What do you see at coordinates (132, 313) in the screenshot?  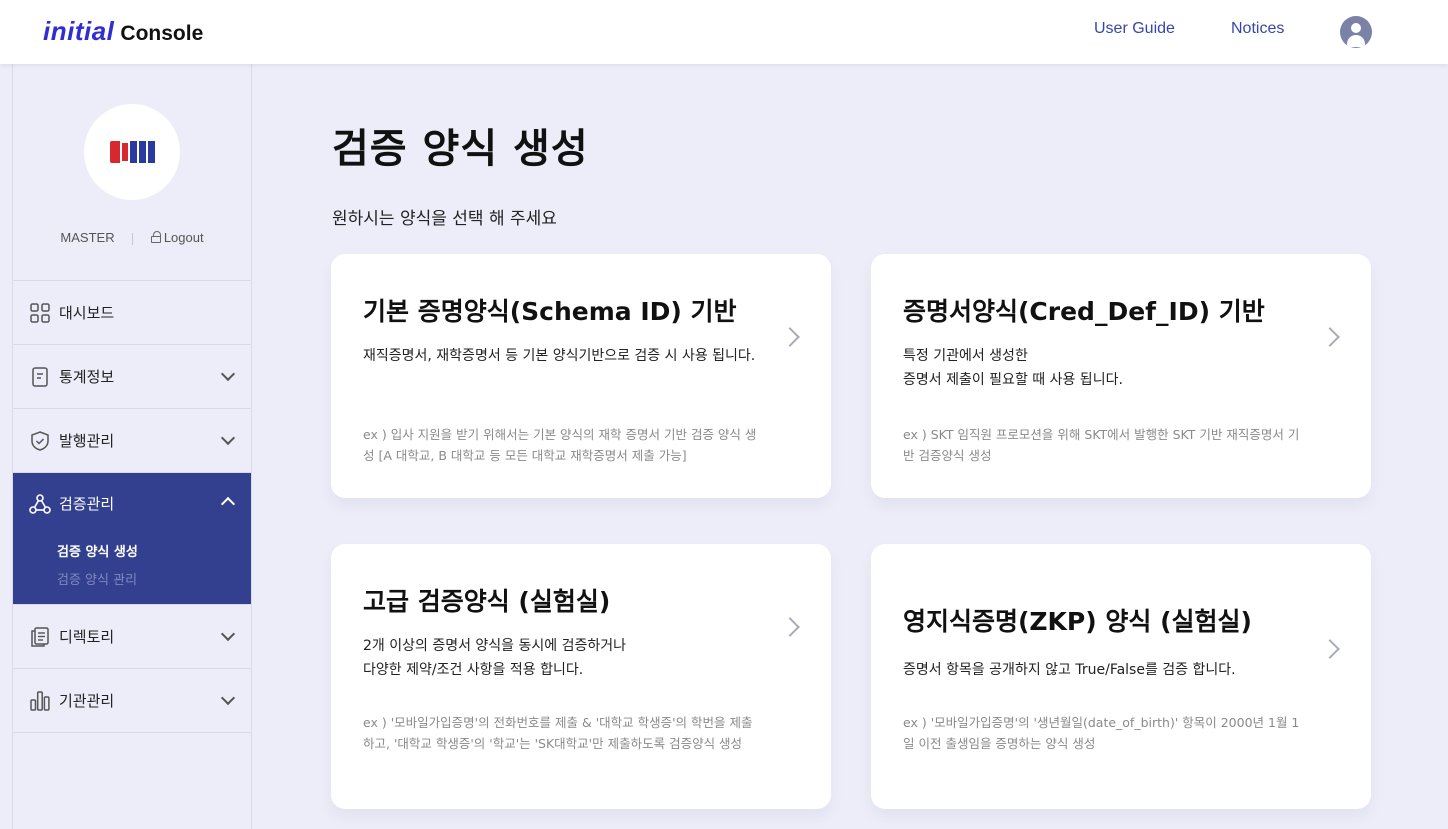 I see `sidebar-item-dashboard: 대시보드` at bounding box center [132, 313].